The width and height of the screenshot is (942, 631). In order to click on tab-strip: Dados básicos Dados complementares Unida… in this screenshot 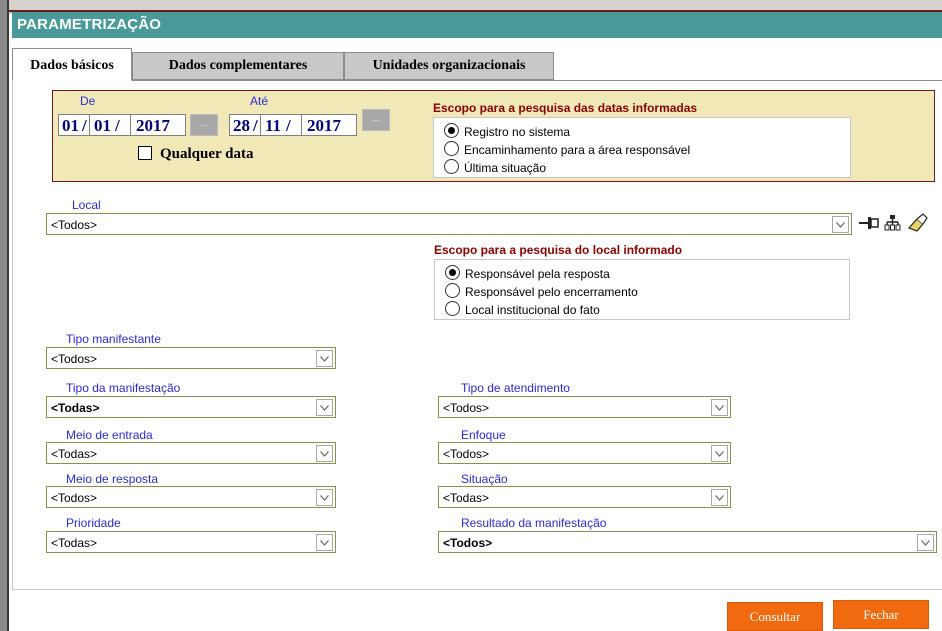, I will do `click(477, 64)`.